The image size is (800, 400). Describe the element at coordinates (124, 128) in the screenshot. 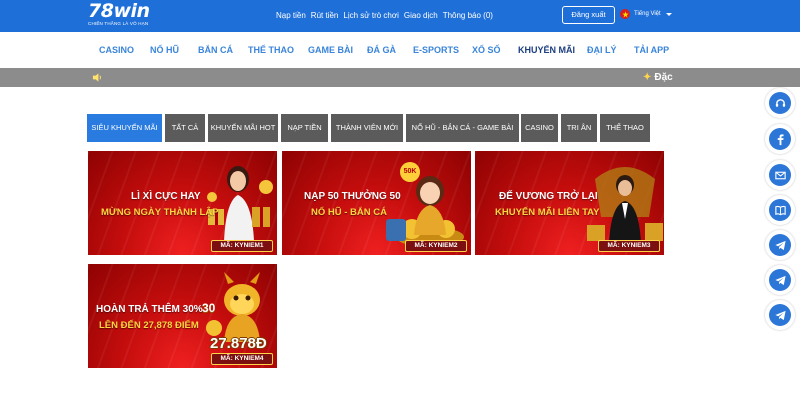

I see `tab-sieu-khuyen-mai: SIÊU KHUYẾN MÃI` at that location.